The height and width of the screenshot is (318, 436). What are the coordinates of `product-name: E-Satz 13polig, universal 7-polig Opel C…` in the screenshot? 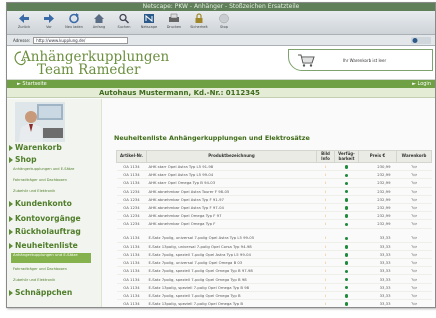 It's located at (231, 246).